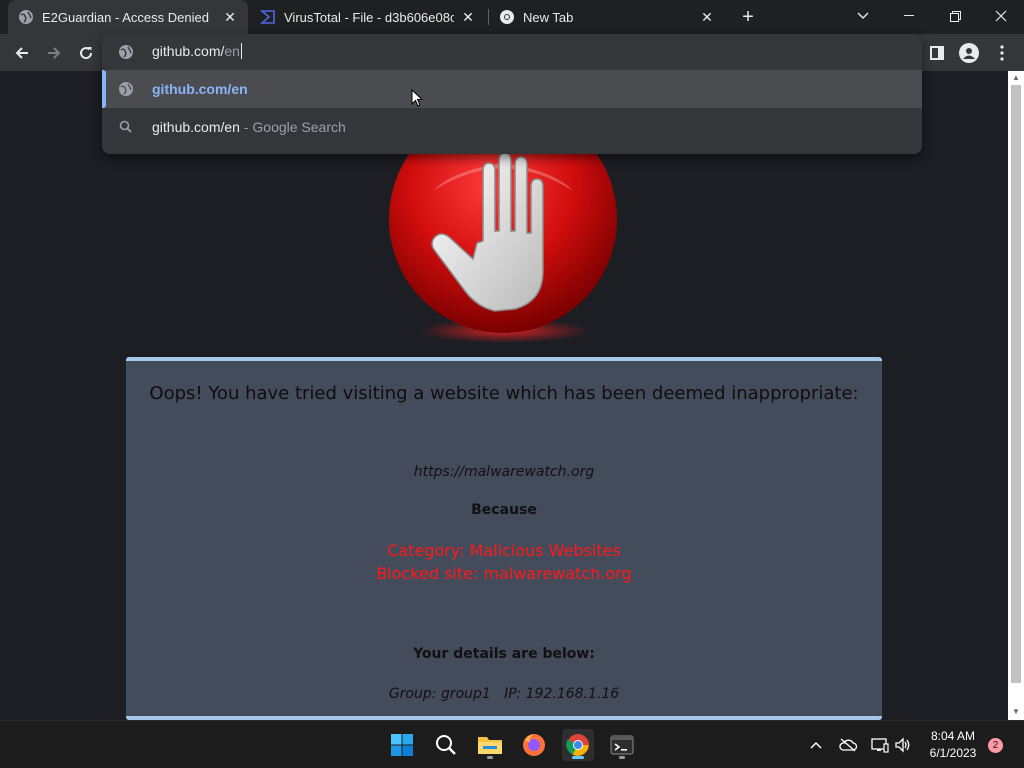 The image size is (1024, 768). Describe the element at coordinates (955, 16) in the screenshot. I see `restore-button` at that location.